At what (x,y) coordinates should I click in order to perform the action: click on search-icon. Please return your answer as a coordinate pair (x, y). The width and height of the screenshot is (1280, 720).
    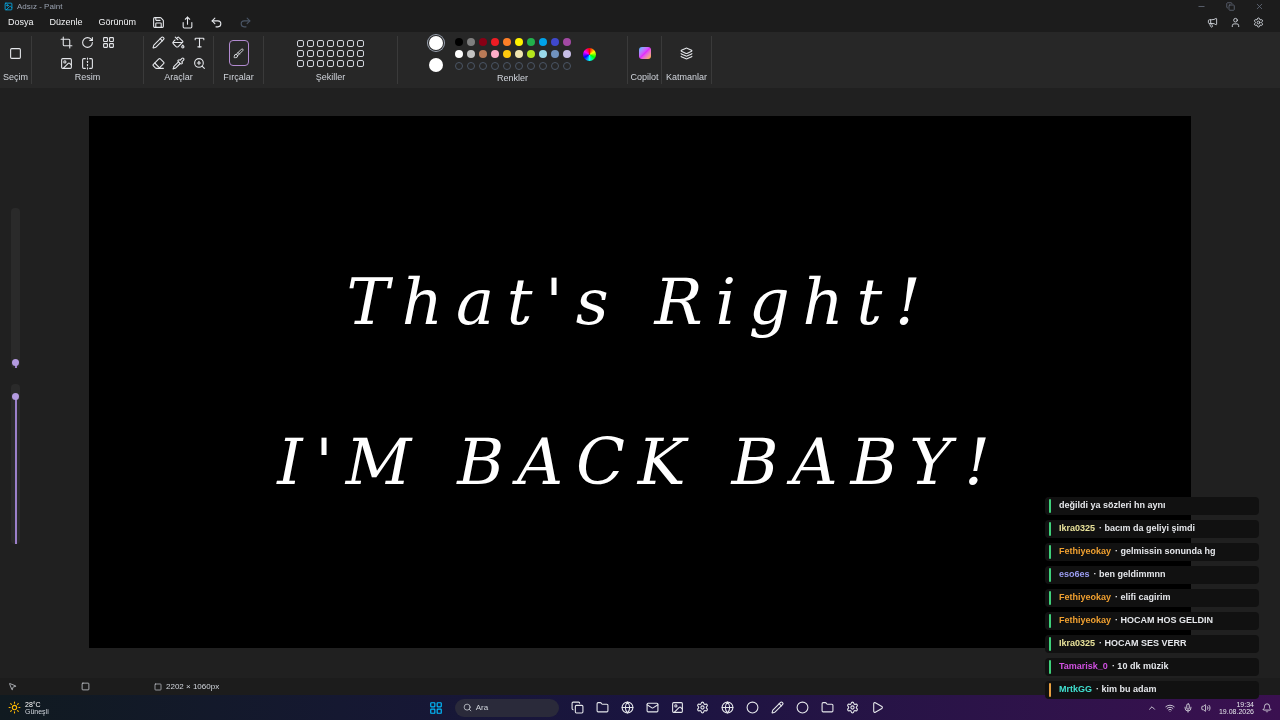
    Looking at the image, I should click on (467, 707).